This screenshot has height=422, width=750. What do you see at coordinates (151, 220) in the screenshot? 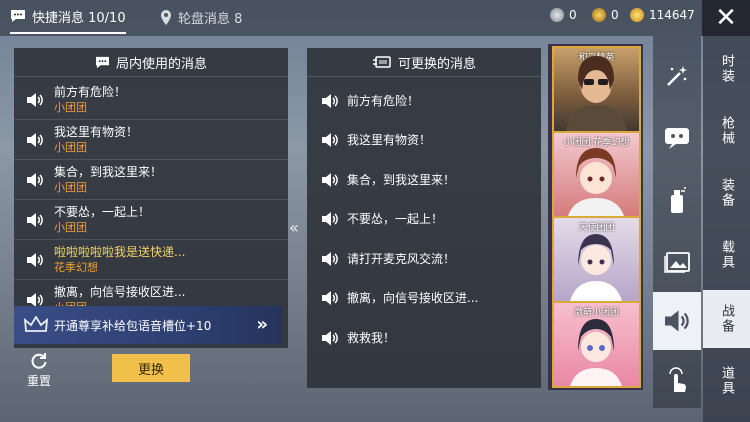
I see `list-item: 不要怂，一起上！ 小团团` at bounding box center [151, 220].